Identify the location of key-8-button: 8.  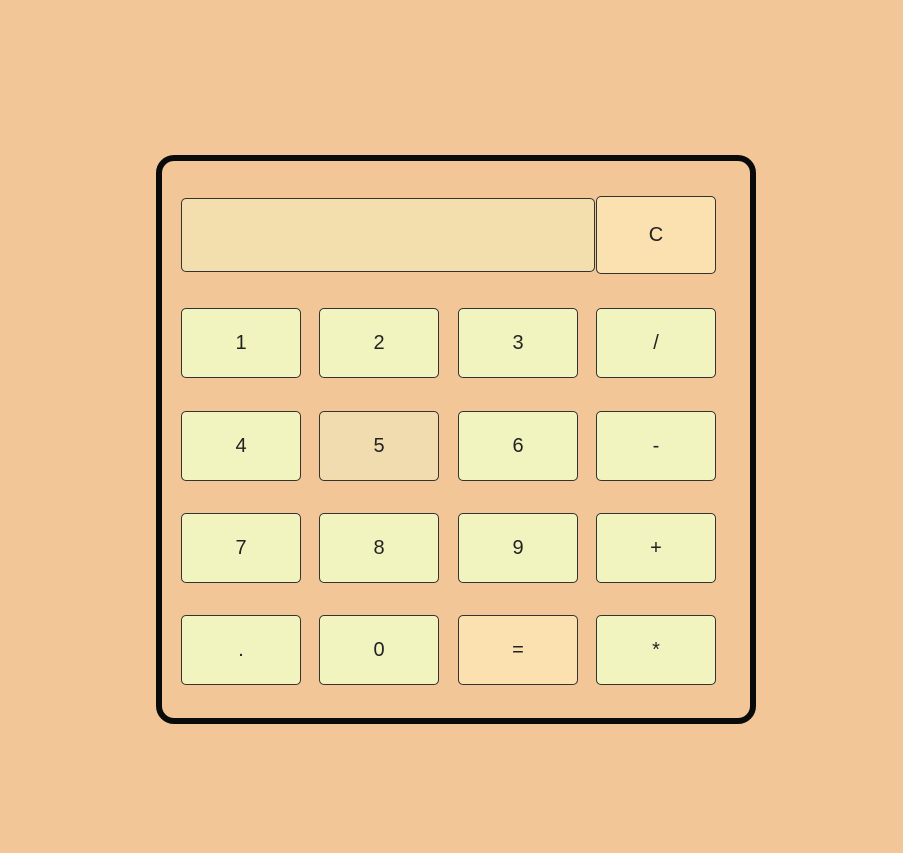
(379, 548).